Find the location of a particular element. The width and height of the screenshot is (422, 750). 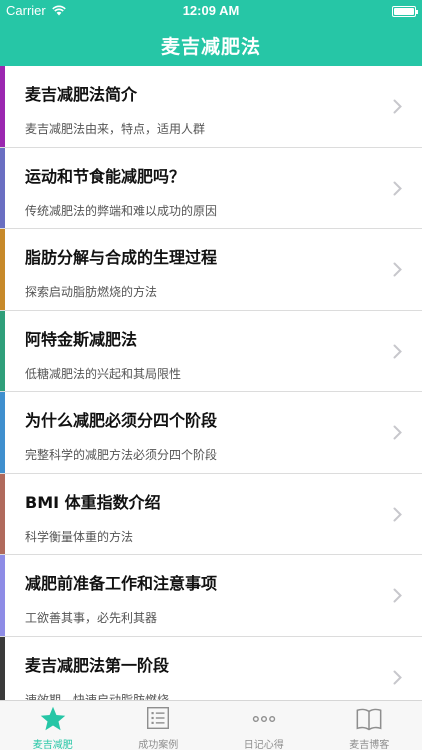

page-title: 麦吉减肥法 is located at coordinates (210, 47).